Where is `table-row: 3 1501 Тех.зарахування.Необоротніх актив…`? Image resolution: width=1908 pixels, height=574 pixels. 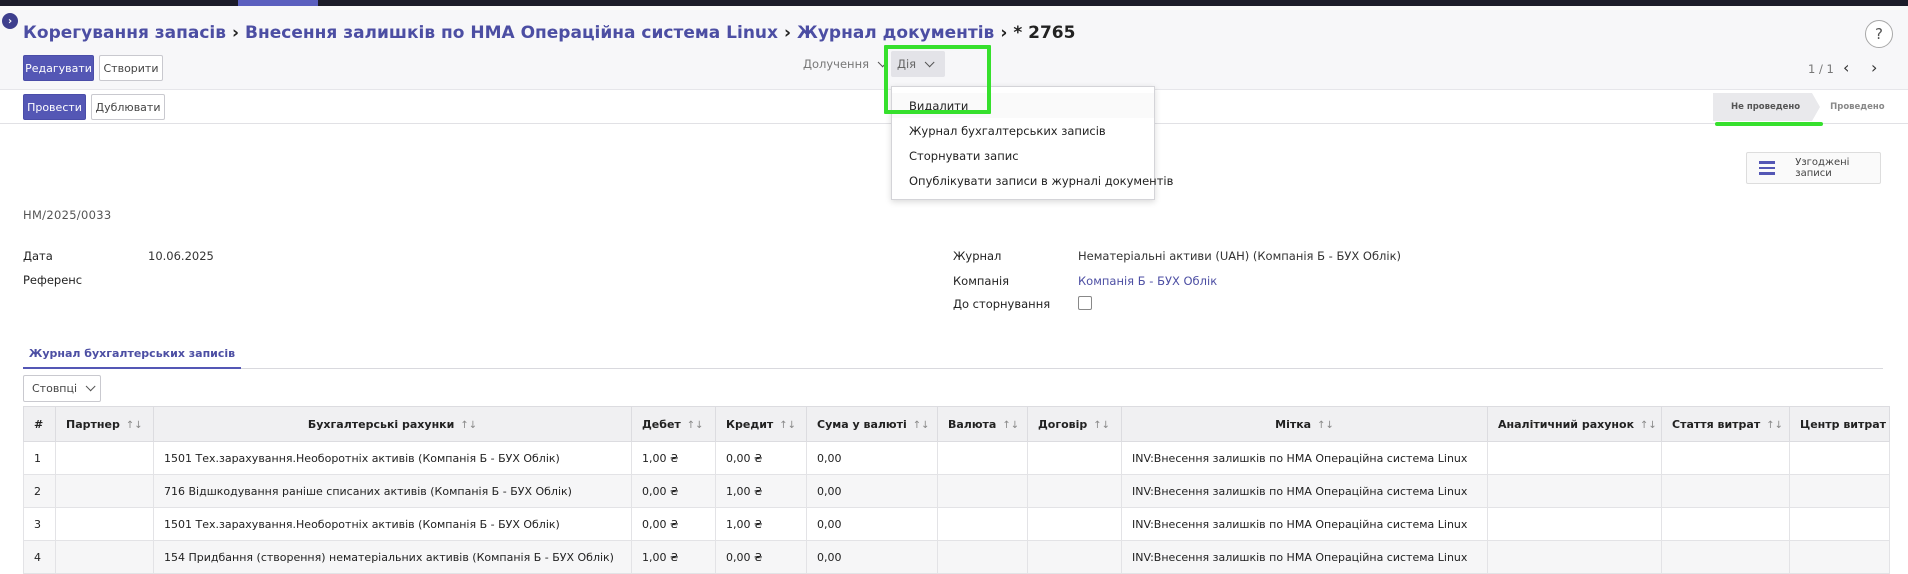
table-row: 3 1501 Тех.зарахування.Необоротніх актив… is located at coordinates (956, 524).